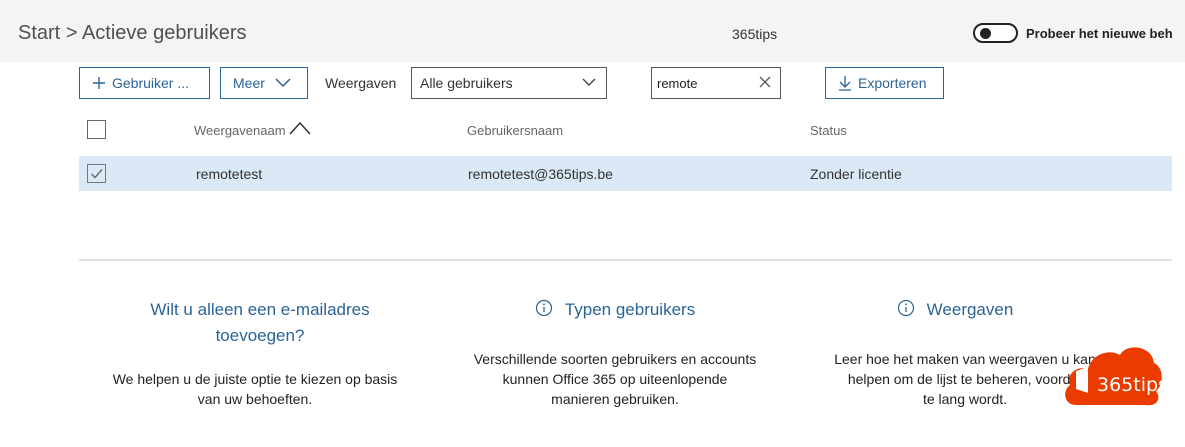 The image size is (1185, 447). I want to click on cell-status: Zonder licentie, so click(856, 174).